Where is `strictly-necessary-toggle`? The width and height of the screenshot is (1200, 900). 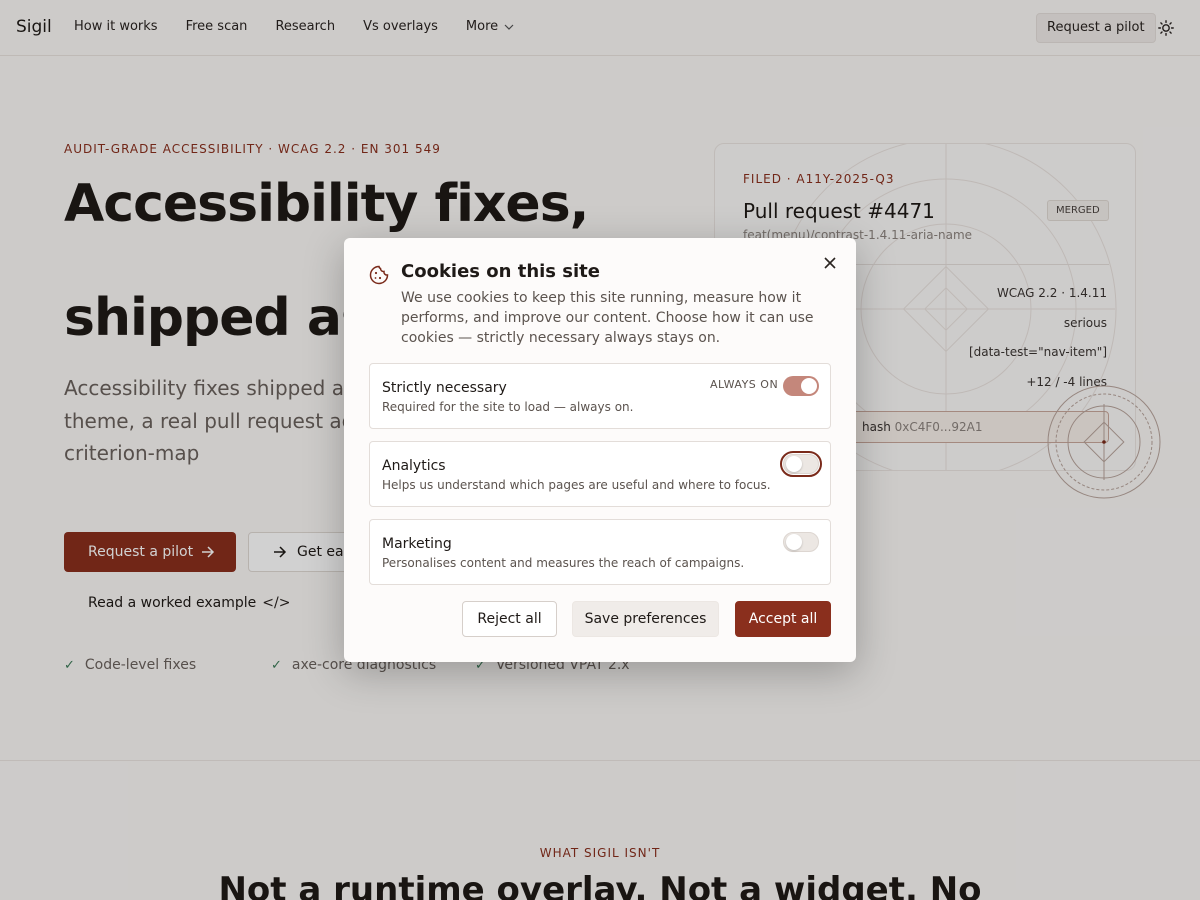 strictly-necessary-toggle is located at coordinates (801, 386).